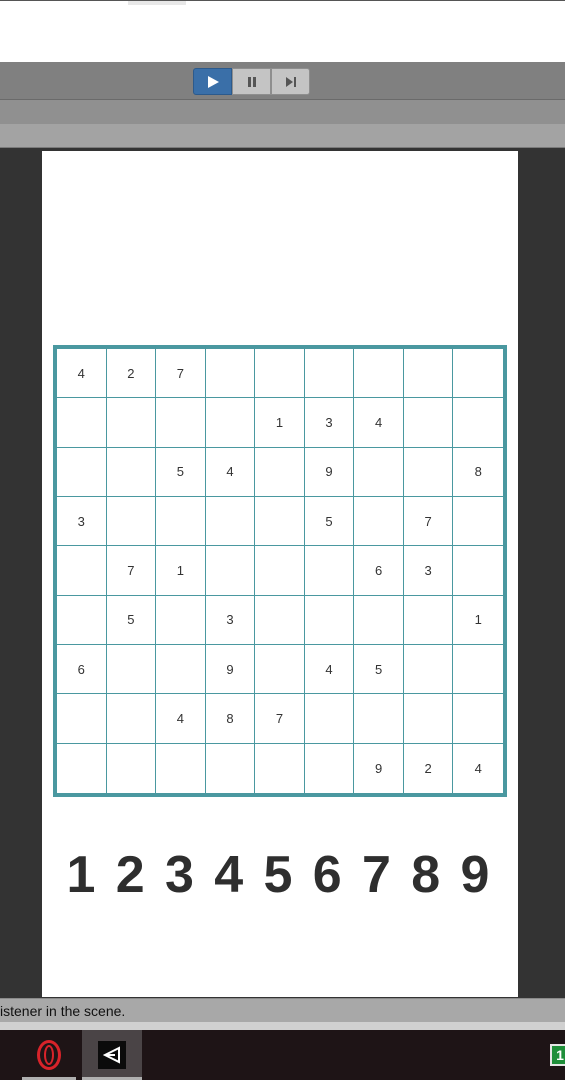 Image resolution: width=565 pixels, height=1080 pixels. I want to click on number-button: 8, so click(426, 875).